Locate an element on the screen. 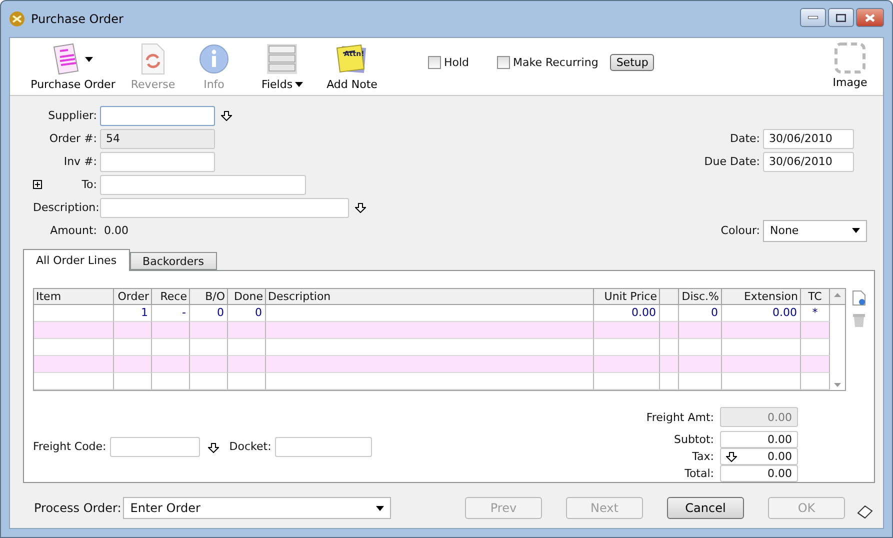 The width and height of the screenshot is (893, 538). column-header: Order is located at coordinates (133, 297).